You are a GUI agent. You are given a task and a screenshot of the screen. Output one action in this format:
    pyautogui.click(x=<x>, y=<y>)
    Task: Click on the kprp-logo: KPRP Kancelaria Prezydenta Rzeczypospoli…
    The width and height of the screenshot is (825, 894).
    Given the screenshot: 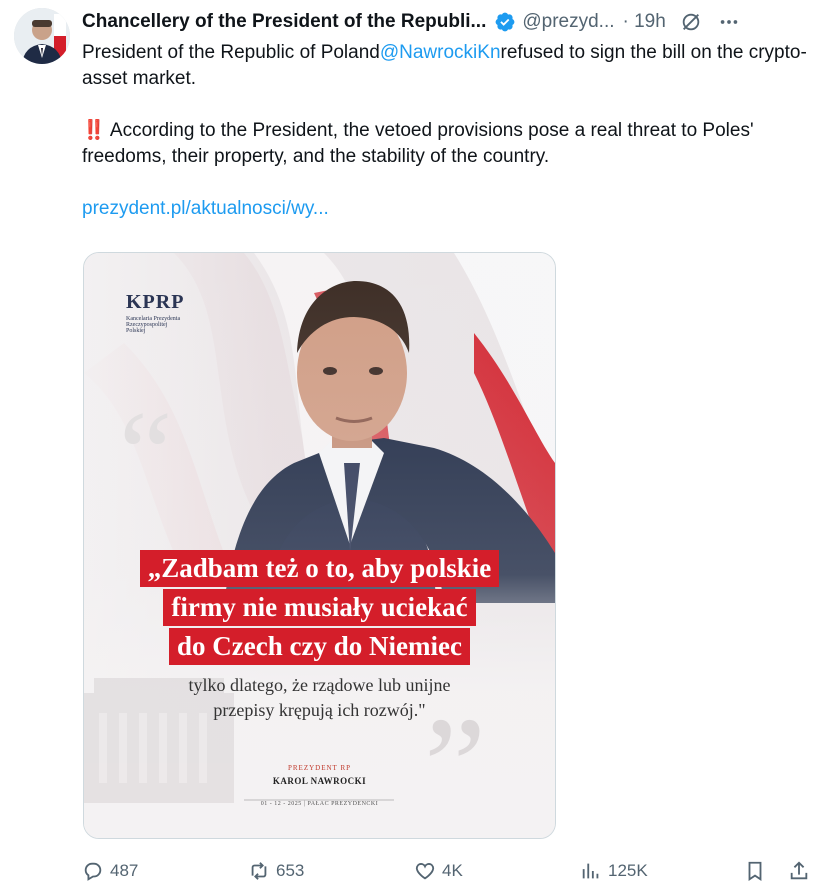 What is the action you would take?
    pyautogui.click(x=155, y=312)
    